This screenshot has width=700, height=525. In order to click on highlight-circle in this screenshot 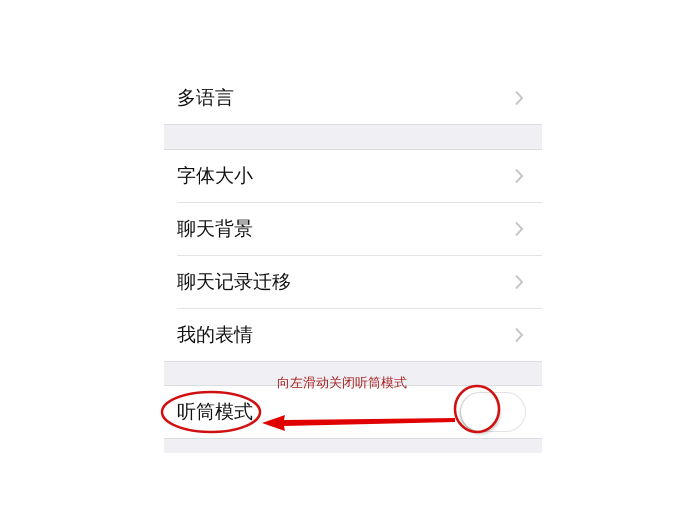, I will do `click(477, 409)`.